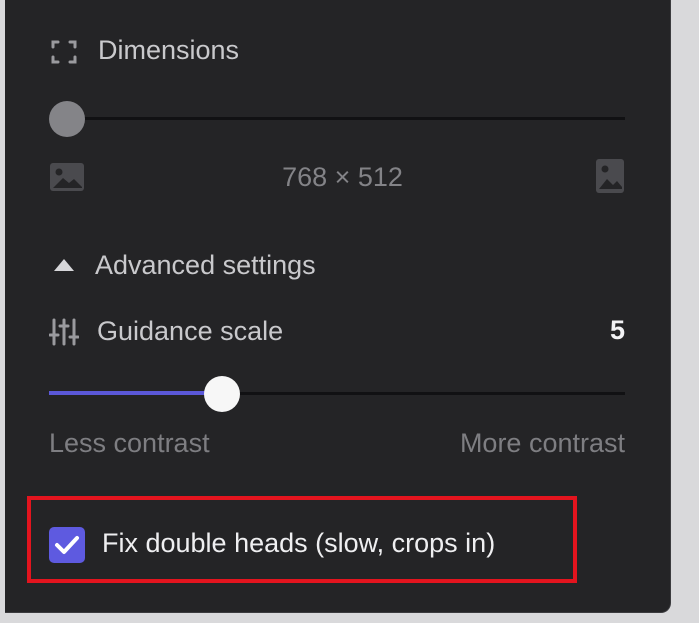  What do you see at coordinates (64, 332) in the screenshot?
I see `sliders-icon` at bounding box center [64, 332].